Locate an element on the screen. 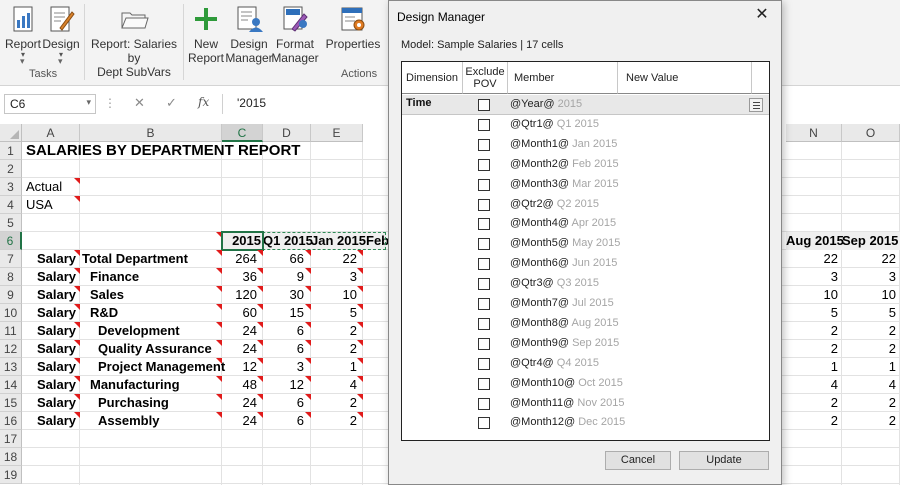 The image size is (900, 485). row-header: 2 is located at coordinates (11, 169).